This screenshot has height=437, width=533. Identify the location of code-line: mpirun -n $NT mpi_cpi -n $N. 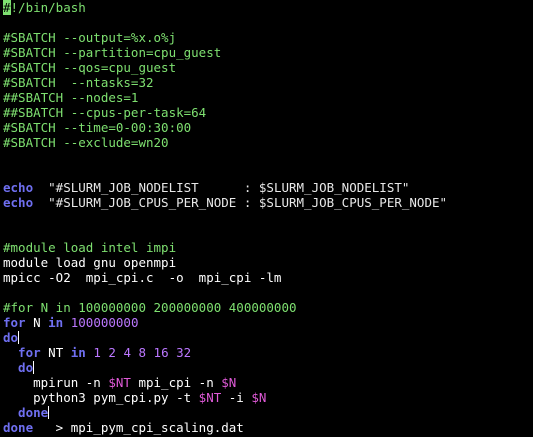
(266, 382).